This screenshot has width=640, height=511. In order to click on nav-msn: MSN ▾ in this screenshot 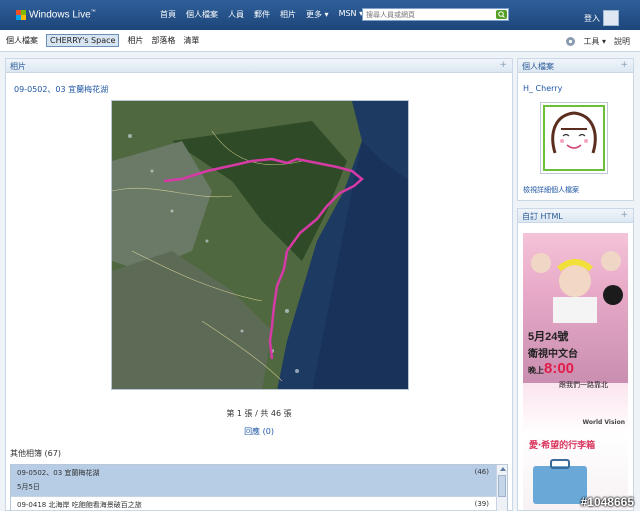, I will do `click(351, 14)`.